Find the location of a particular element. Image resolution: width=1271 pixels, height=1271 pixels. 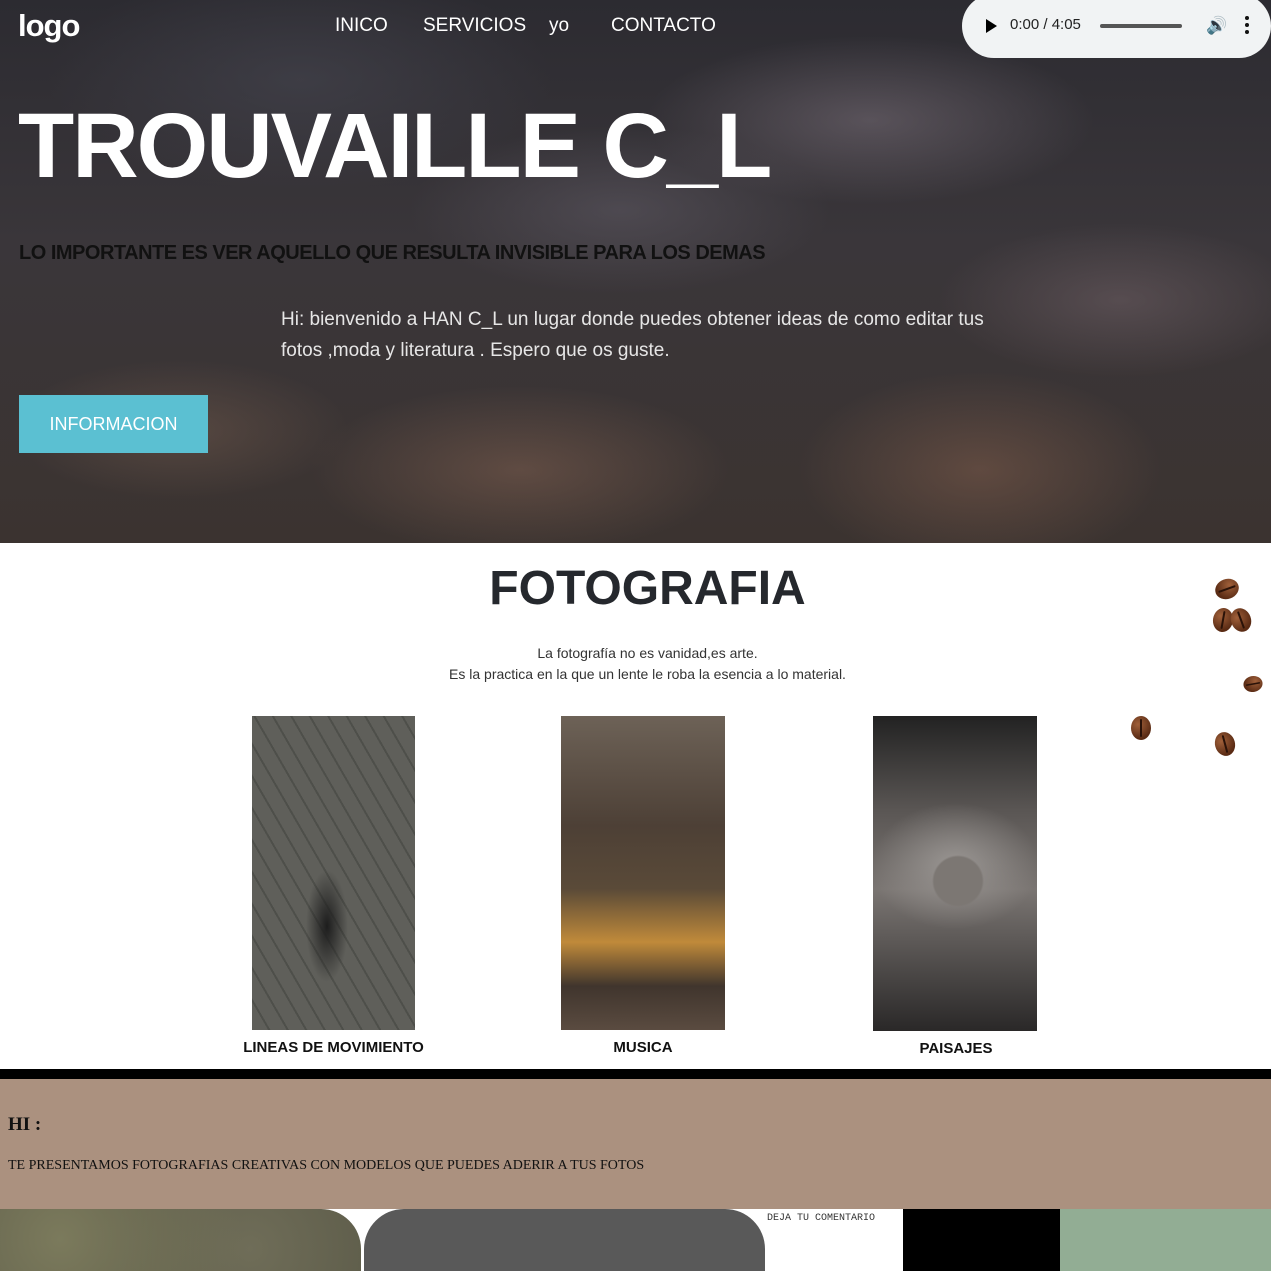

nav-yo: yo is located at coordinates (559, 26).